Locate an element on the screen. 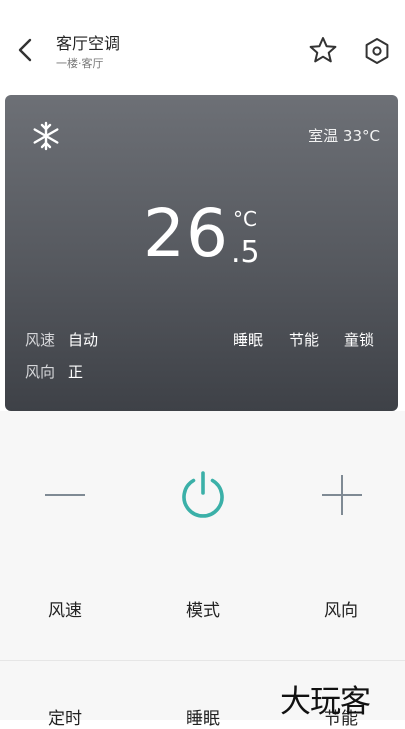 The width and height of the screenshot is (405, 729). sleep-button: 睡眠 is located at coordinates (203, 716).